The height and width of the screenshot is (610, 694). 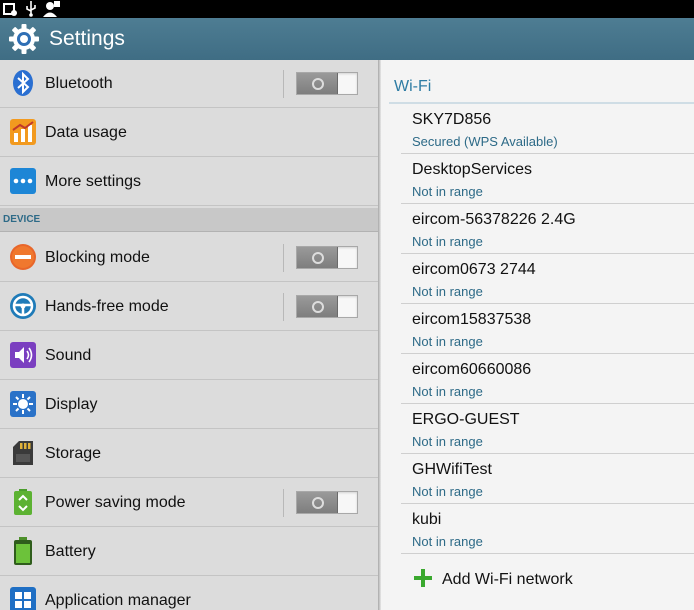 What do you see at coordinates (189, 84) in the screenshot?
I see `settings-item-bluetooth: Bluetooth` at bounding box center [189, 84].